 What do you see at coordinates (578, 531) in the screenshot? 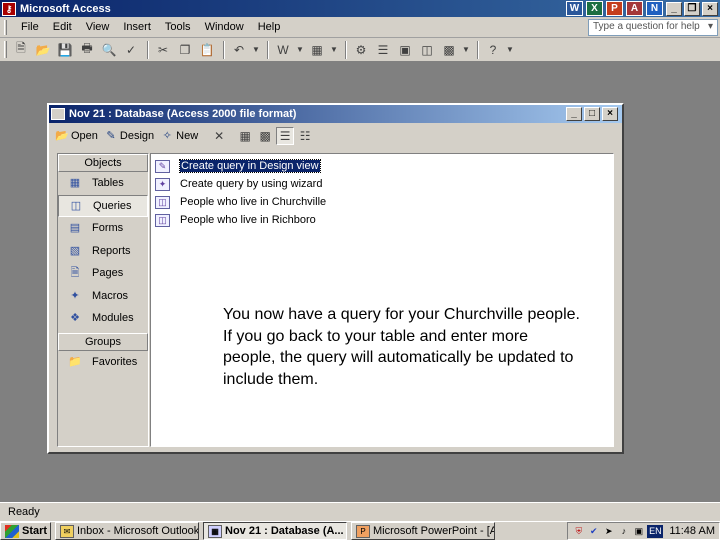
I see `shield-icon: ⛨` at bounding box center [578, 531].